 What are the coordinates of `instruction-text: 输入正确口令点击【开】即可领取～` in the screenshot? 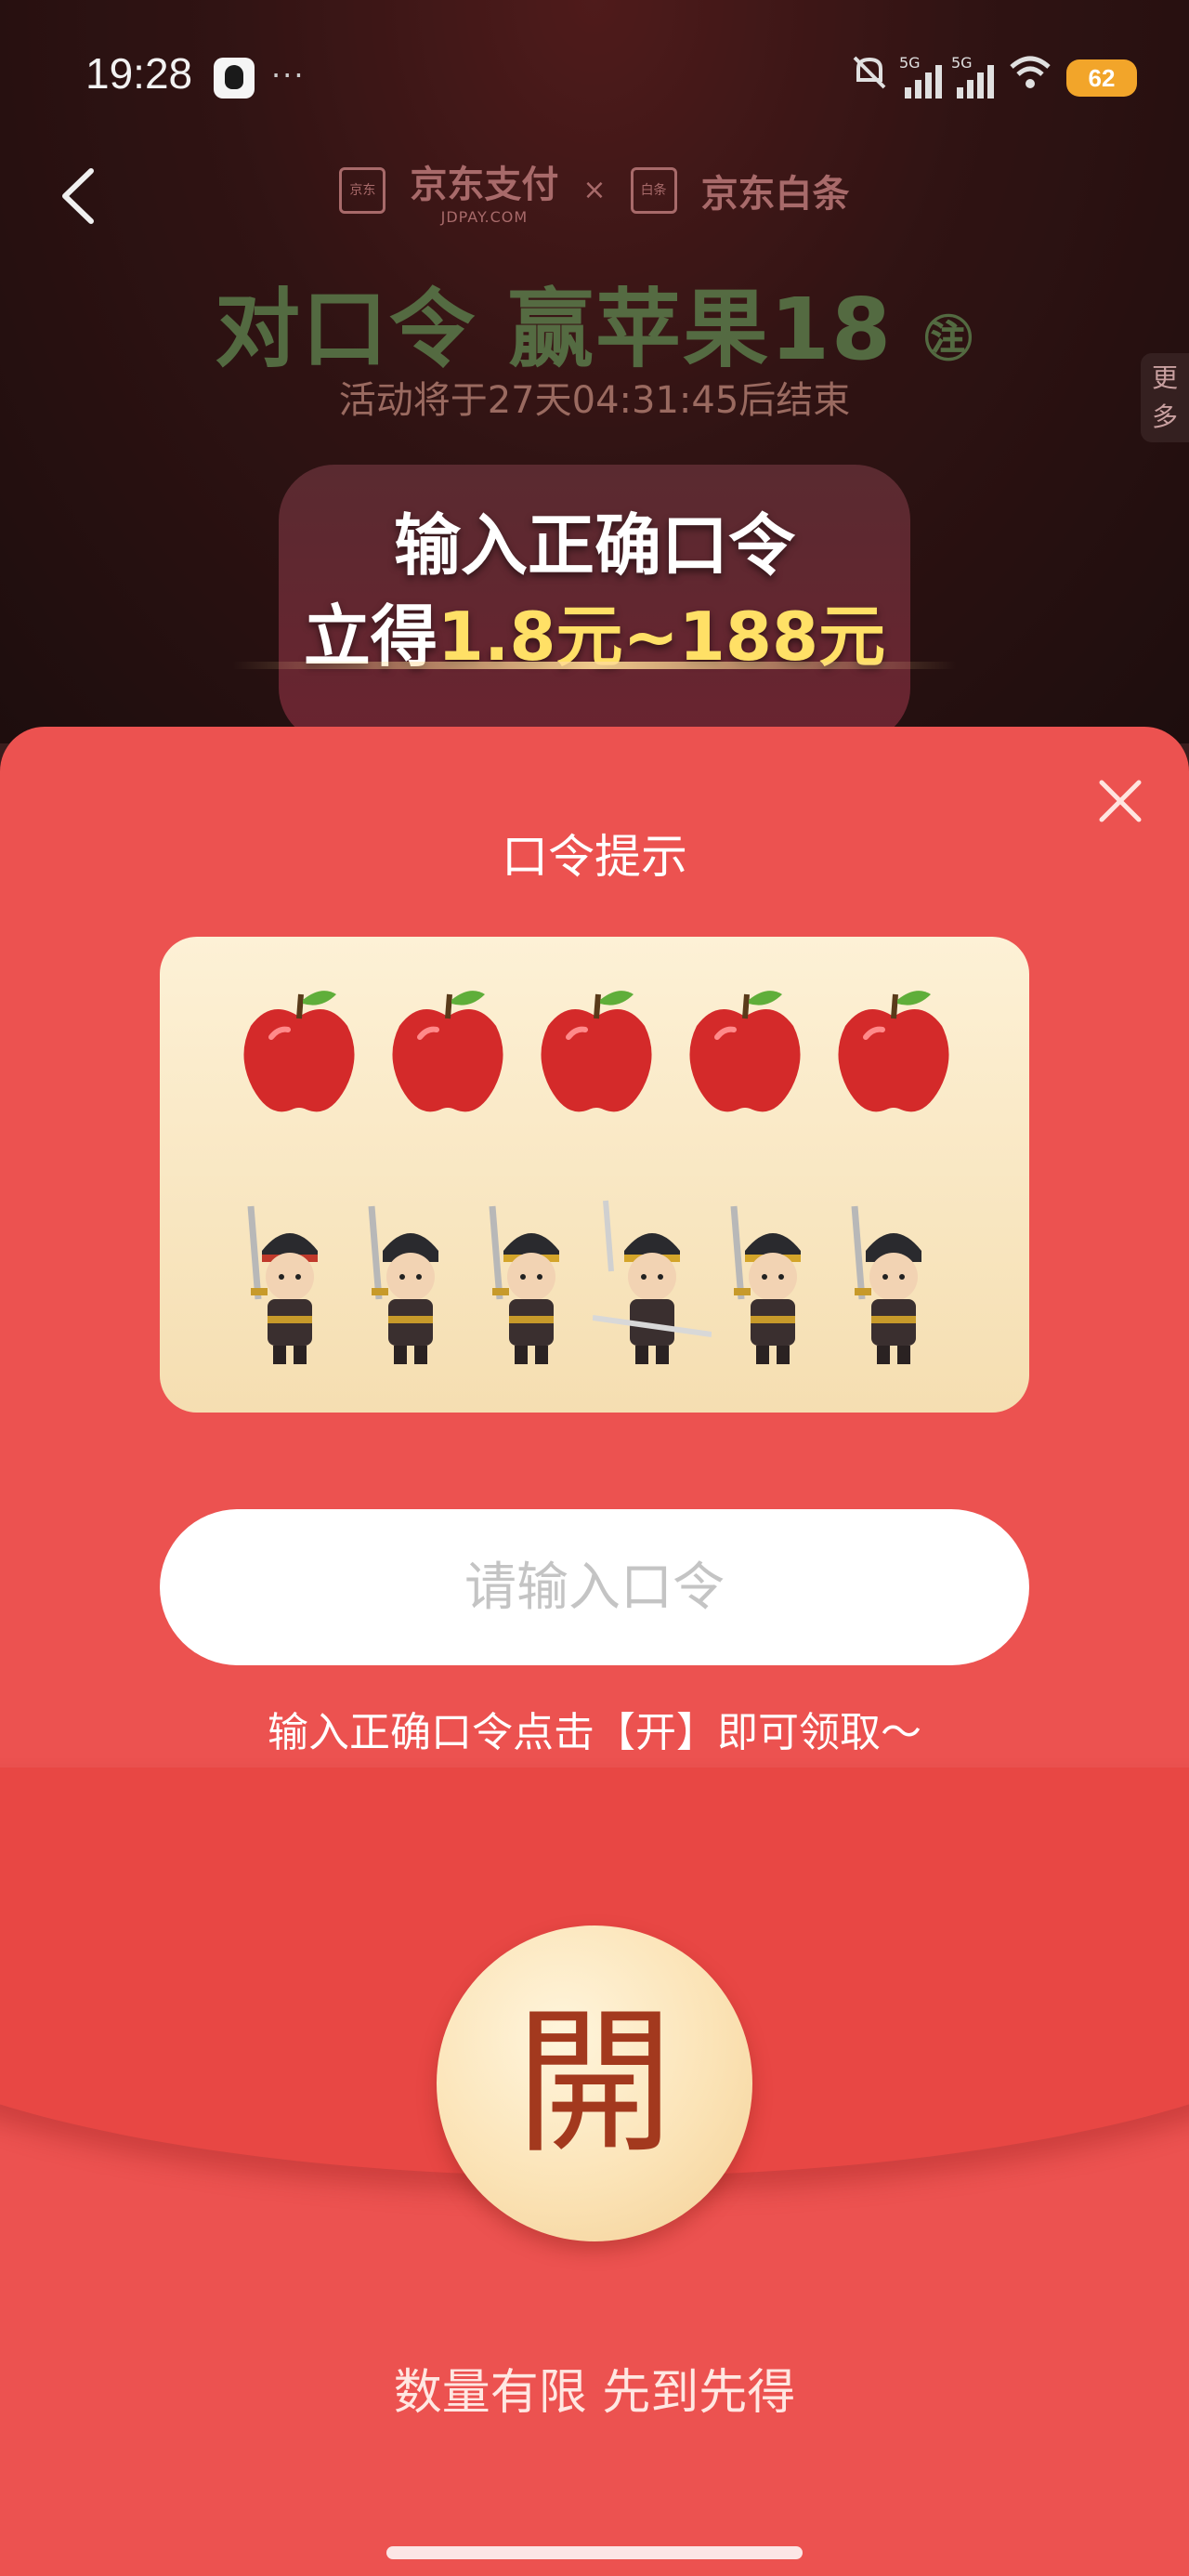 It's located at (594, 1732).